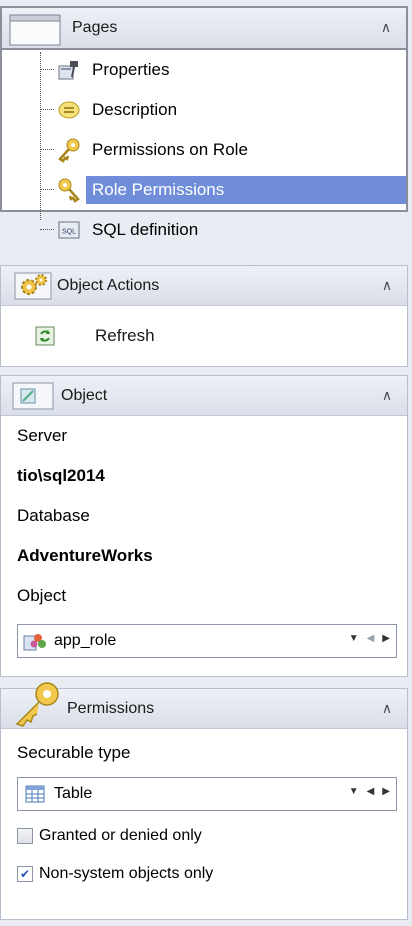 This screenshot has width=412, height=926. I want to click on refresh-button: Refresh, so click(204, 336).